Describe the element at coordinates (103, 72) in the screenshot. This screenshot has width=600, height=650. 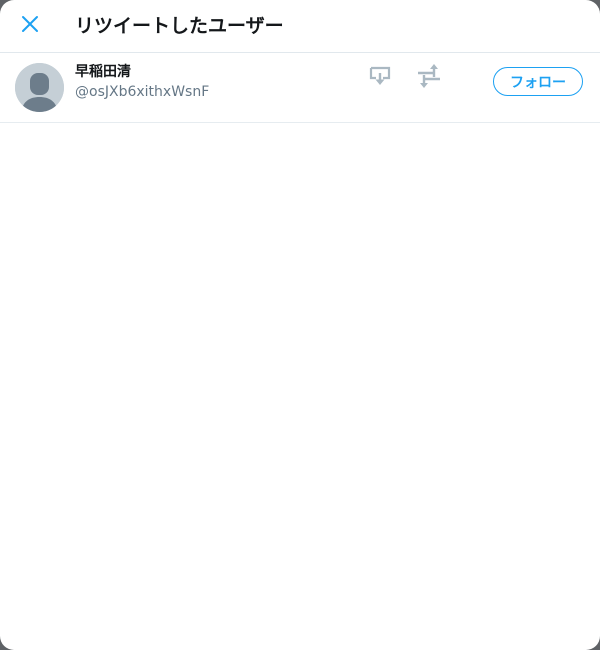
I see `user-name: 早稲田清` at that location.